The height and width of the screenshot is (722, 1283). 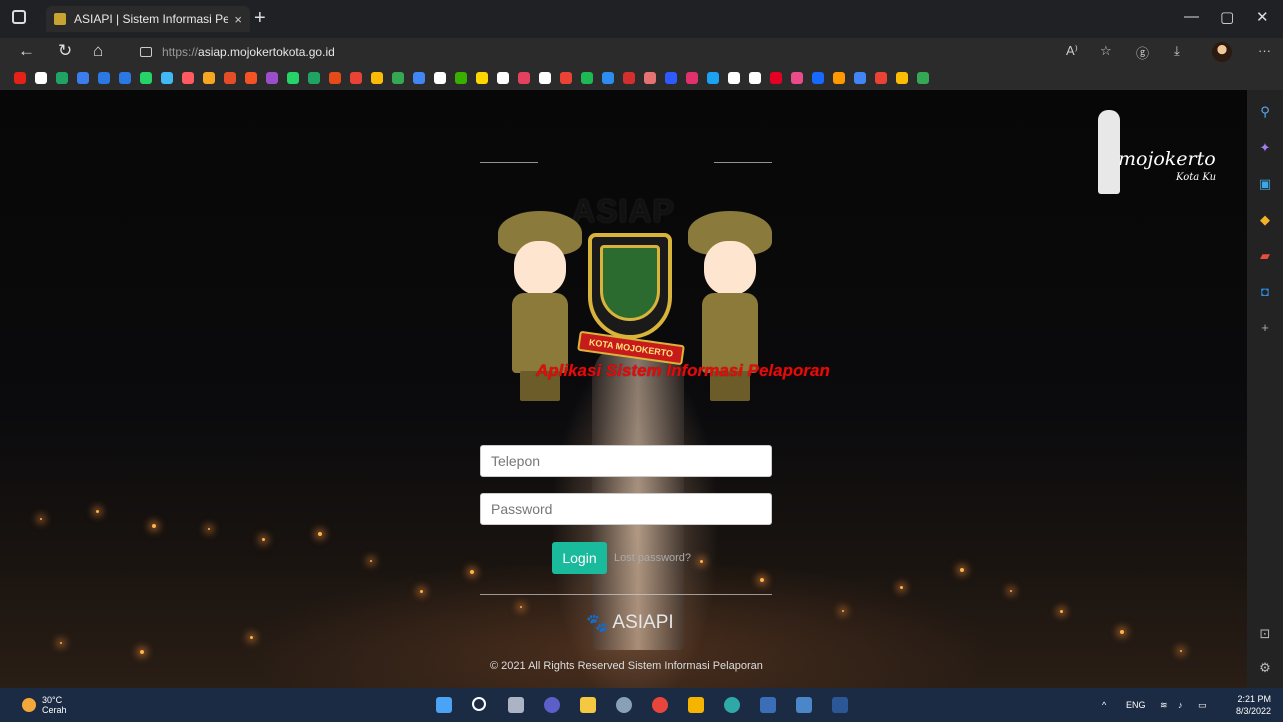 What do you see at coordinates (62, 78) in the screenshot?
I see `favorite-3-icon` at bounding box center [62, 78].